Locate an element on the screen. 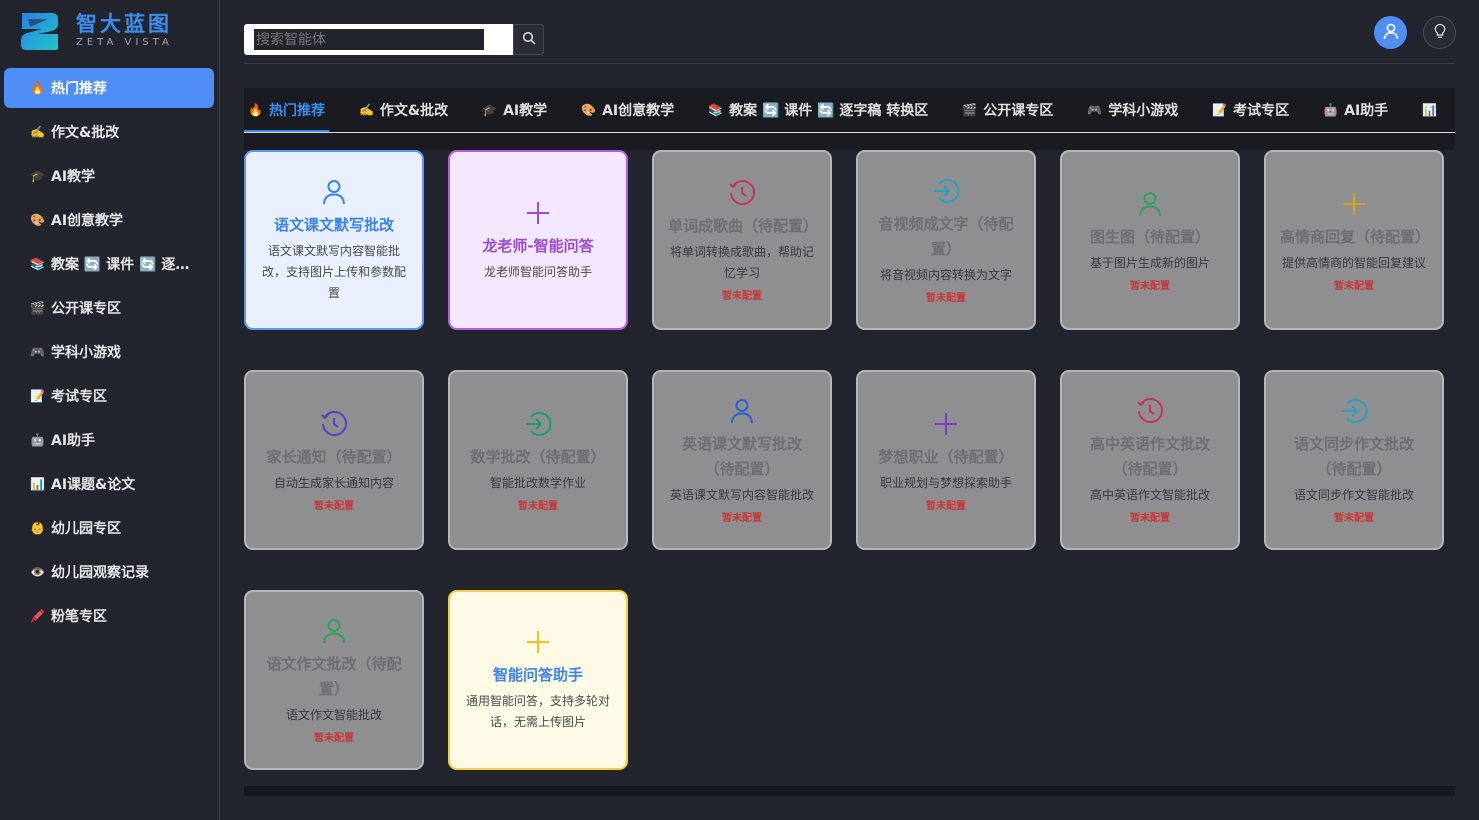 This screenshot has width=1479, height=820. tab-label: AI教学 is located at coordinates (525, 111).